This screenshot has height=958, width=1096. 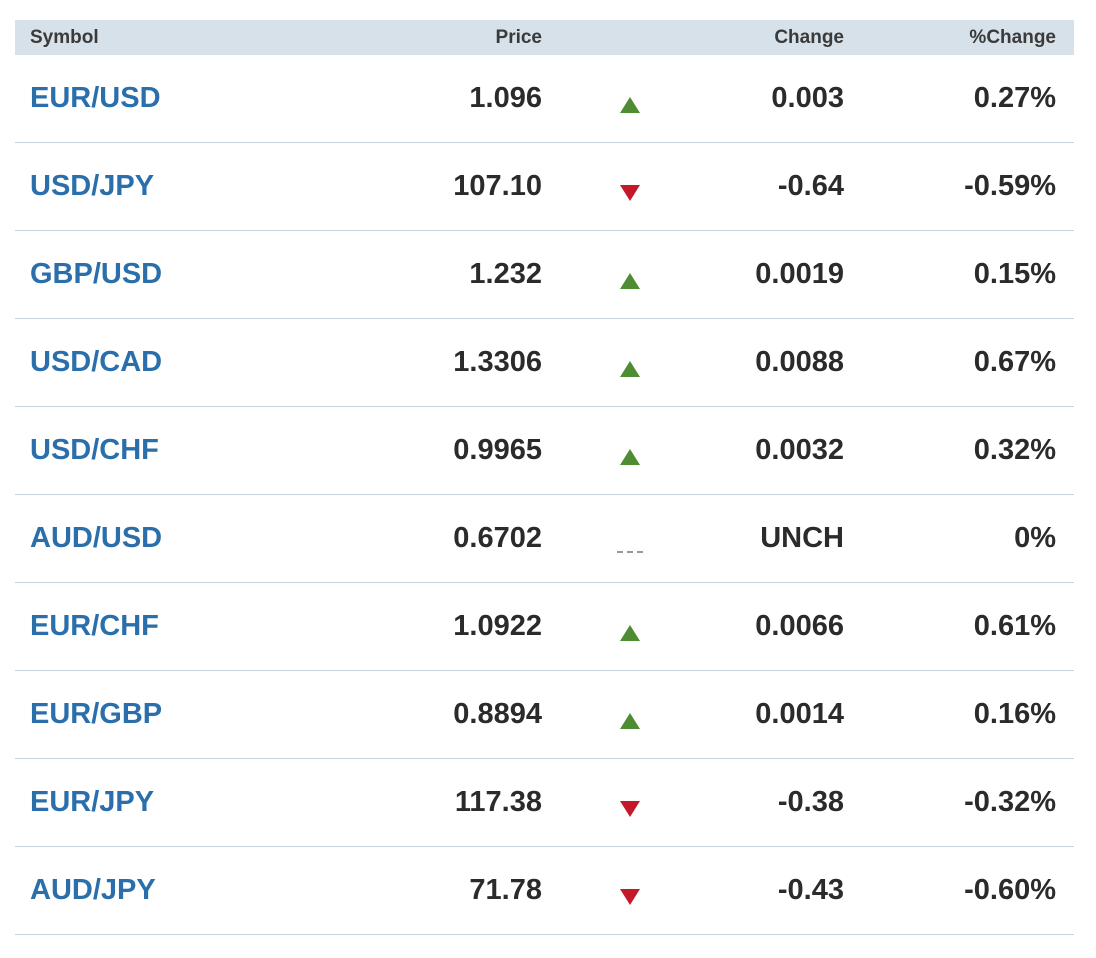 What do you see at coordinates (497, 538) in the screenshot?
I see `price-value: 0.6702` at bounding box center [497, 538].